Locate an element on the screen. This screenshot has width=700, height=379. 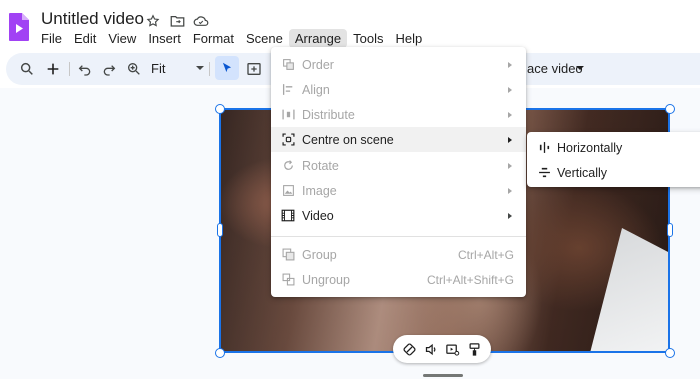
menu-arrange: Arrange is located at coordinates (318, 38).